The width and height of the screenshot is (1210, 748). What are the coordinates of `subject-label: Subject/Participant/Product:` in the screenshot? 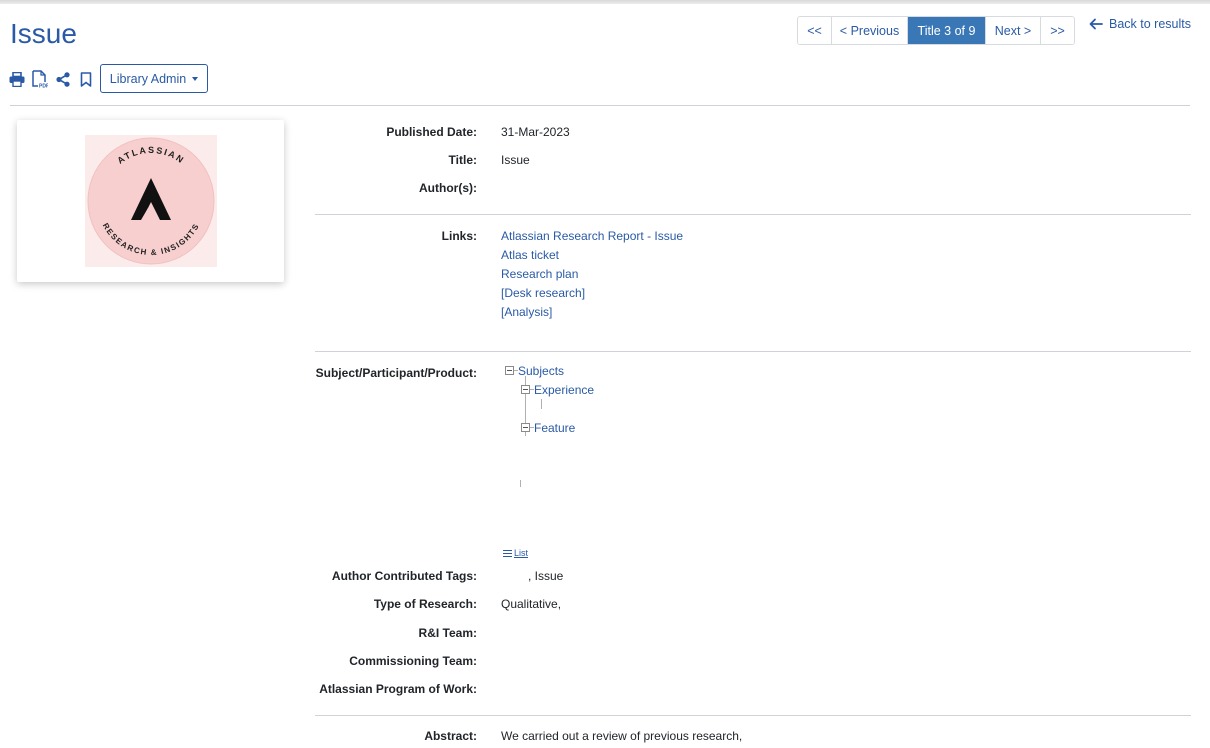 It's located at (396, 373).